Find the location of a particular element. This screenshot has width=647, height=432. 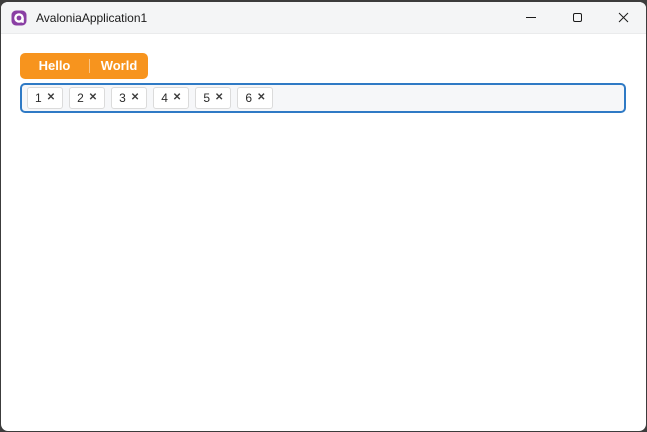

close-icon is located at coordinates (623, 17).